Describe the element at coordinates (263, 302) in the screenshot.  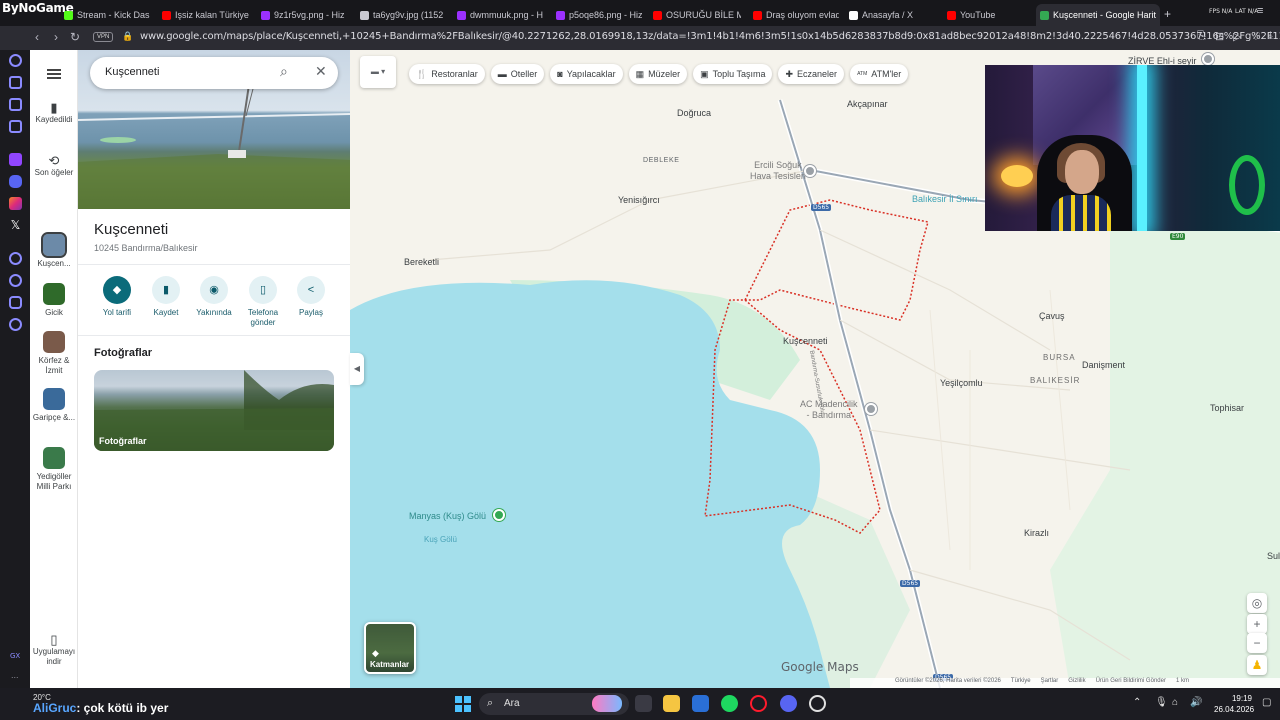
I see `send-to-phone-button: ▯ Telefona gönder` at that location.